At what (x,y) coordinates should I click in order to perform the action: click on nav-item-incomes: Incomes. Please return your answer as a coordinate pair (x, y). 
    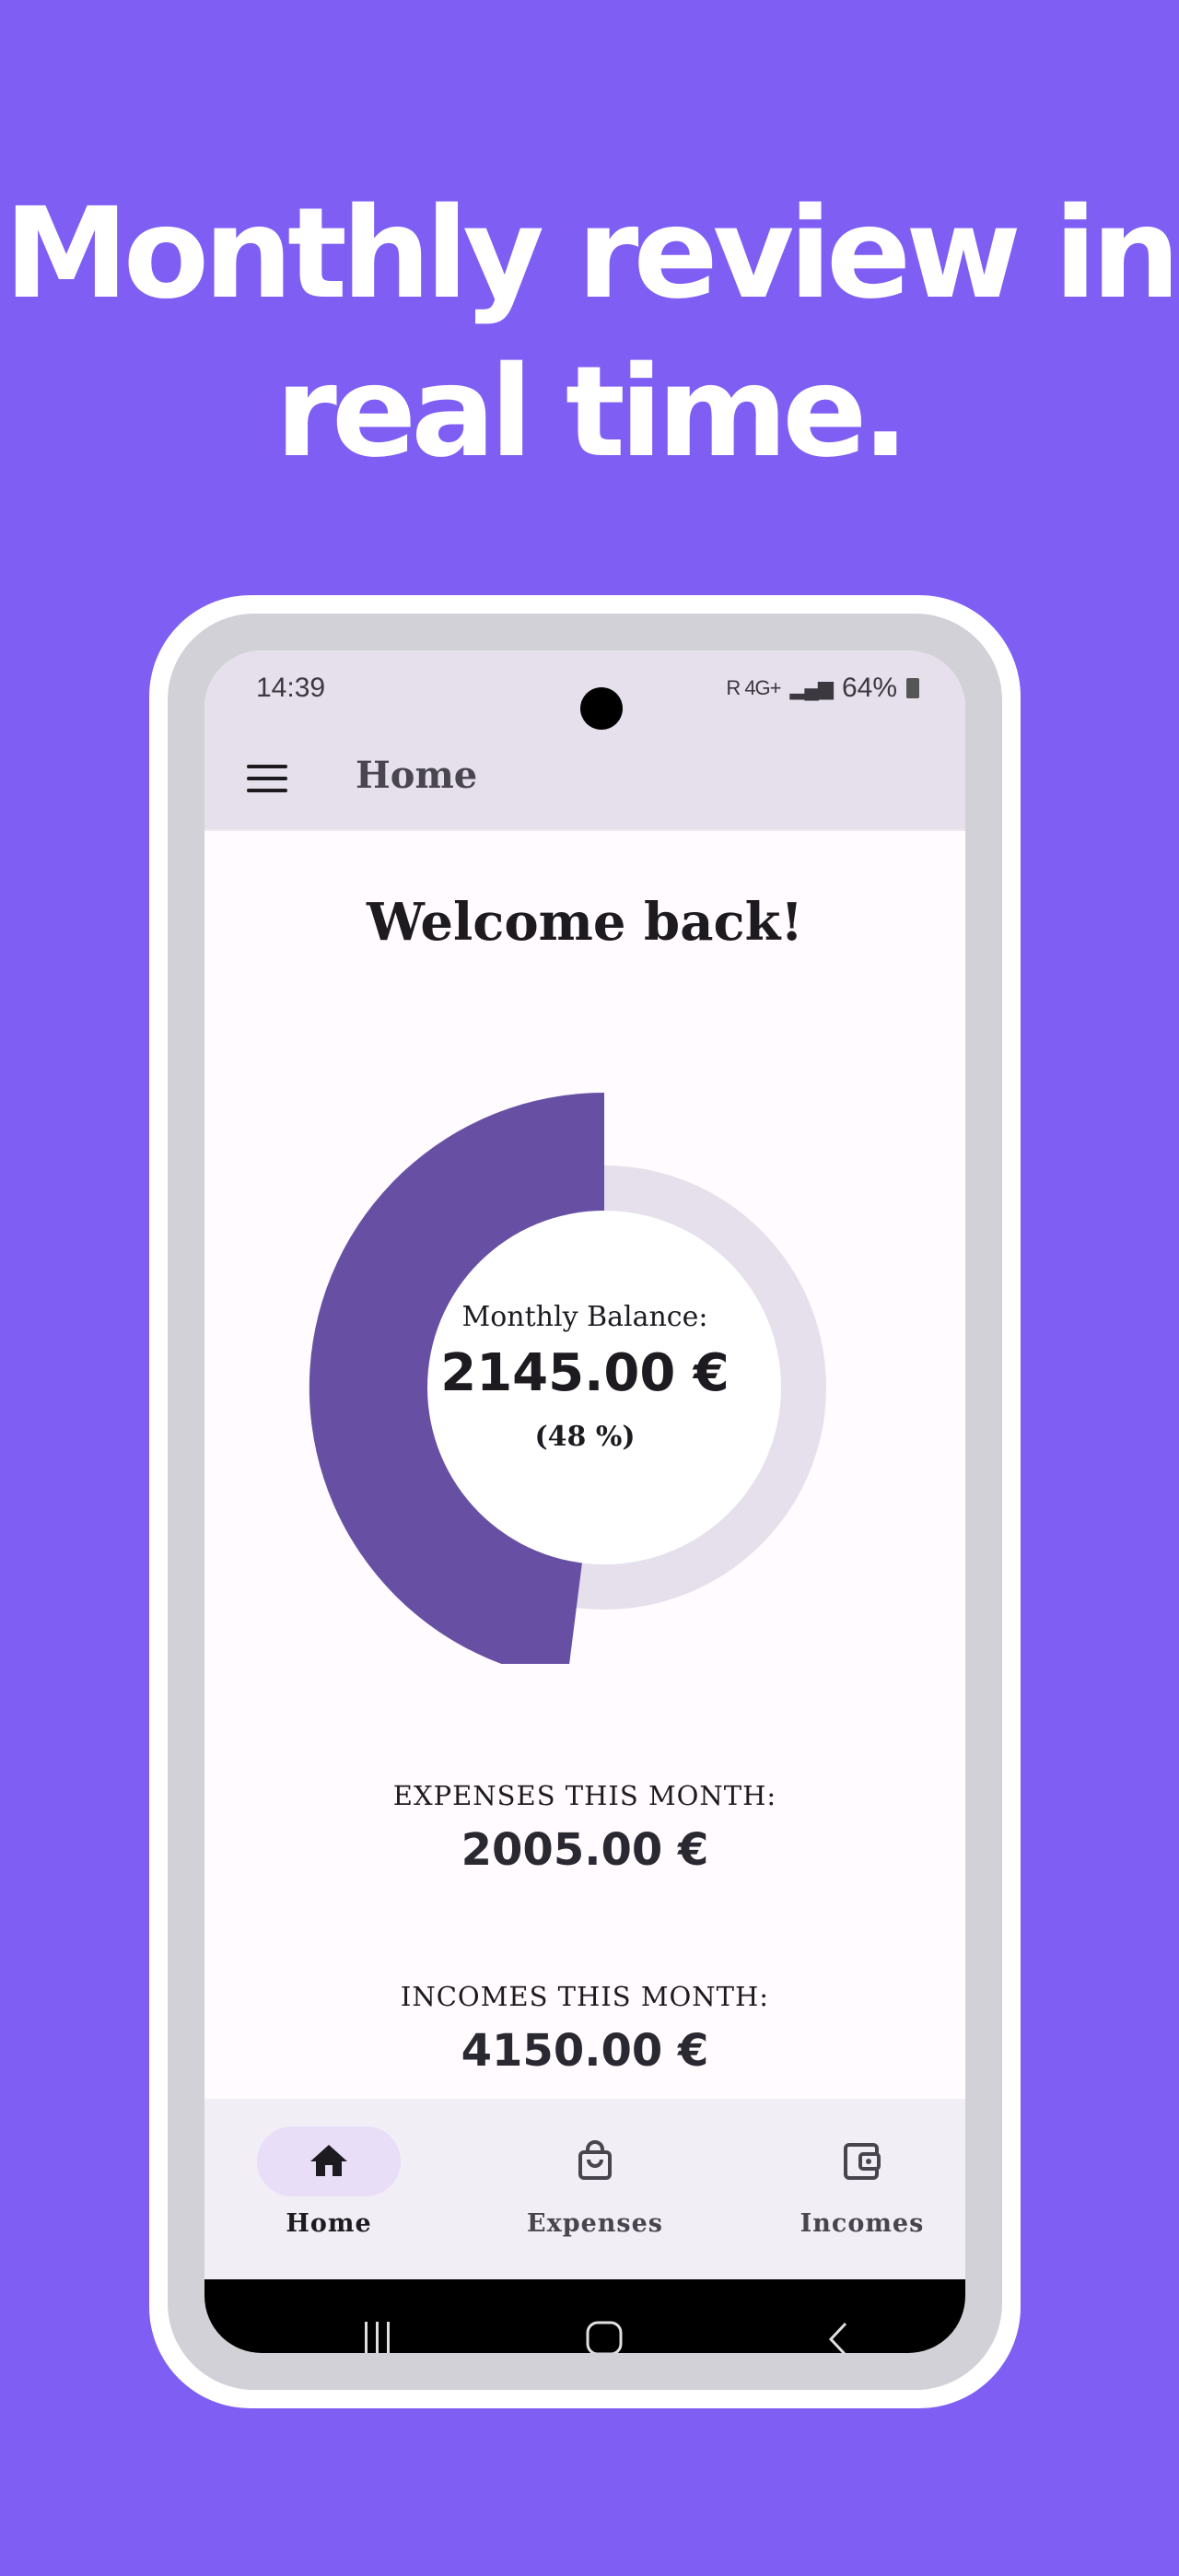
    Looking at the image, I should click on (847, 2189).